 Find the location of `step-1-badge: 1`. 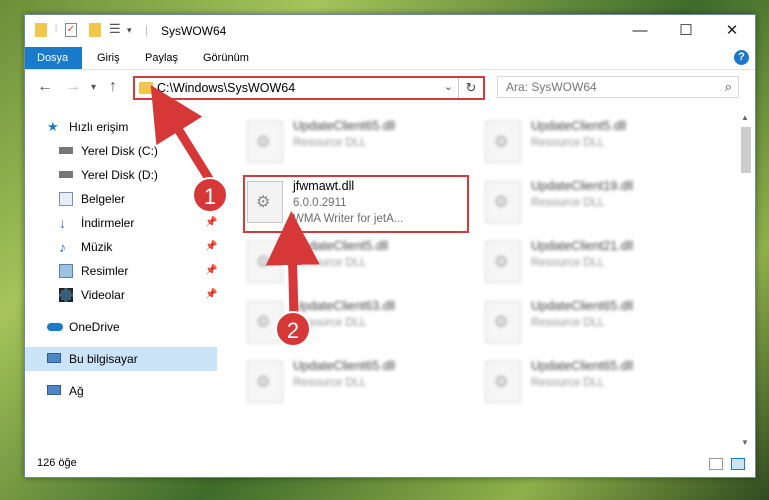

step-1-badge: 1 is located at coordinates (210, 195).